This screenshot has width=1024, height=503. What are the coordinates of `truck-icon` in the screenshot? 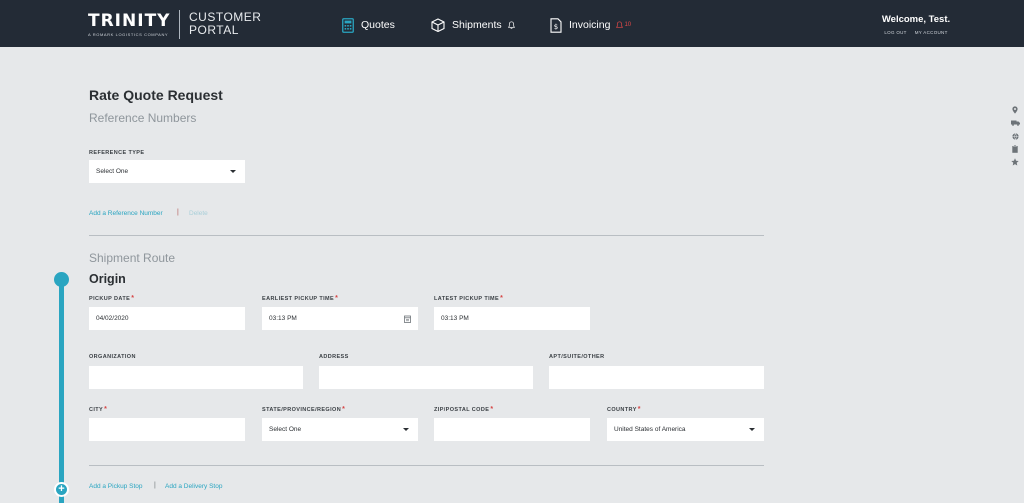 It's located at (1015, 123).